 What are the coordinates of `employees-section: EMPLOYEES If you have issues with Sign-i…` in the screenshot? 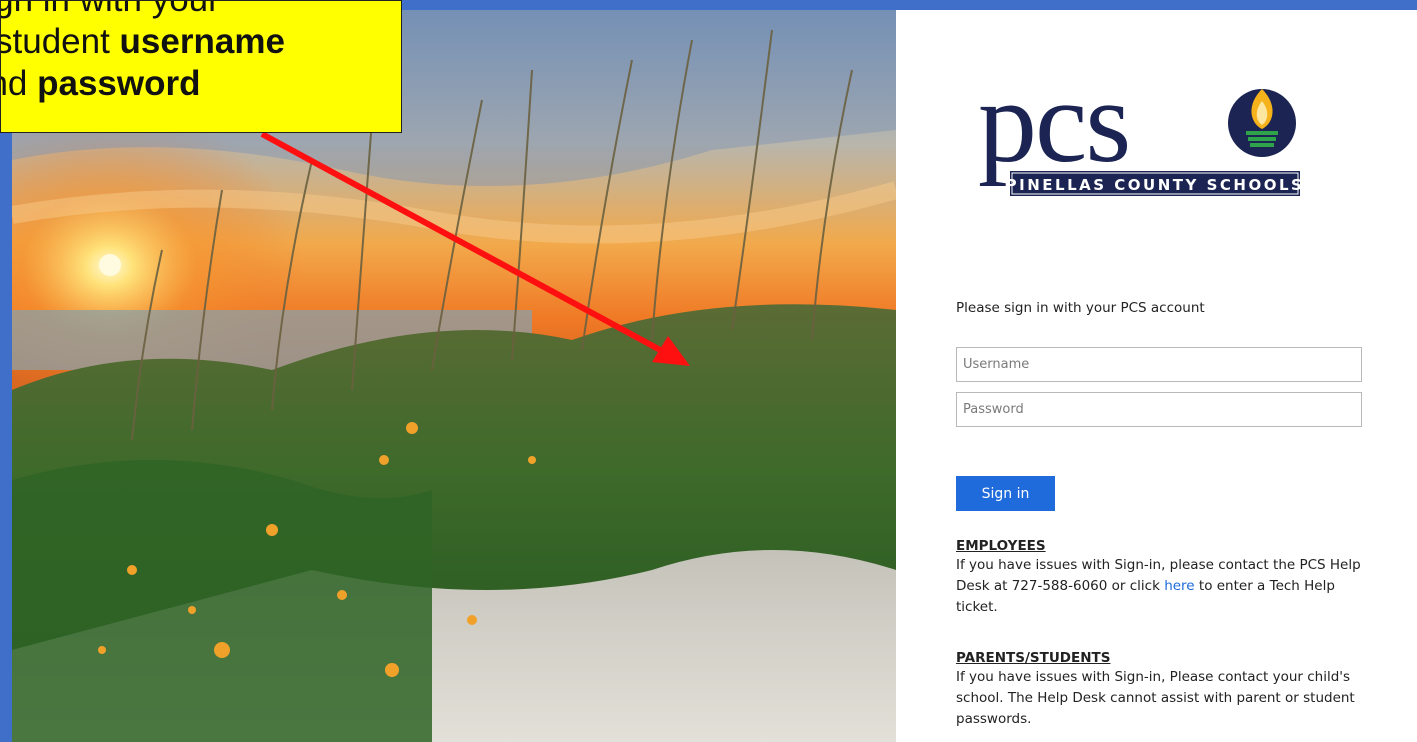 It's located at (1166, 578).